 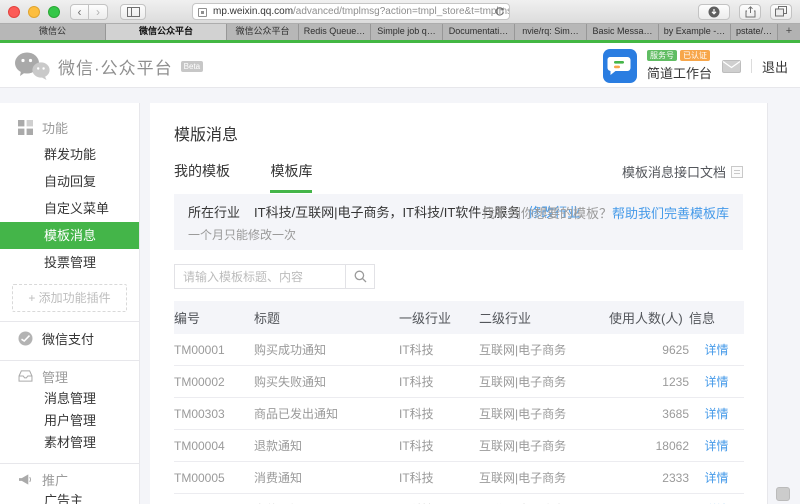 I want to click on col-header-users: 使用人数(人), so click(x=649, y=317).